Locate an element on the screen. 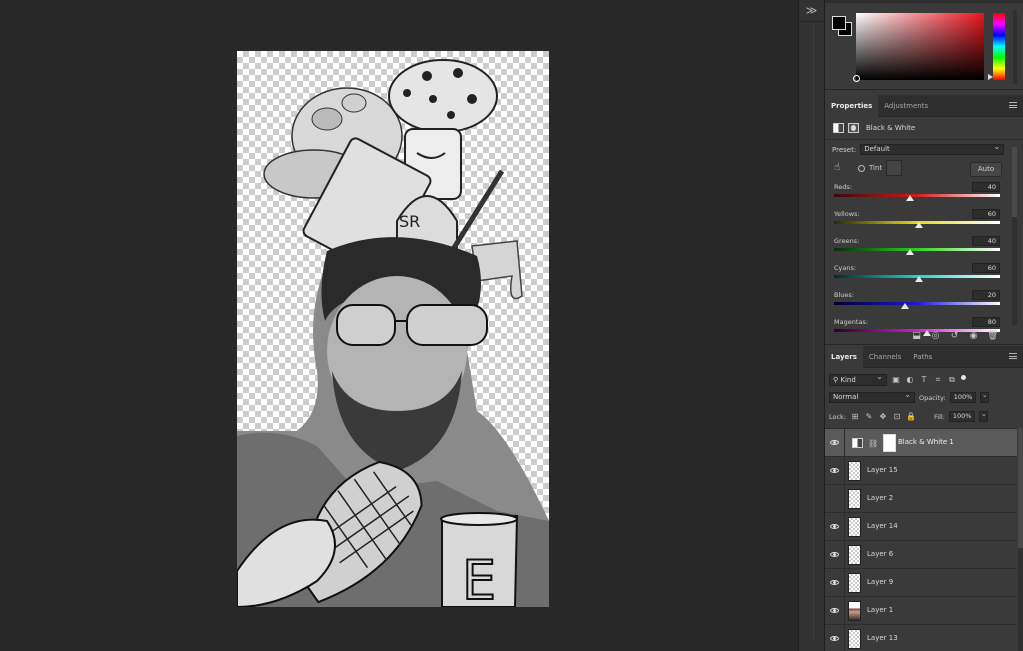  layer-row: Layer 14 is located at coordinates (921, 527).